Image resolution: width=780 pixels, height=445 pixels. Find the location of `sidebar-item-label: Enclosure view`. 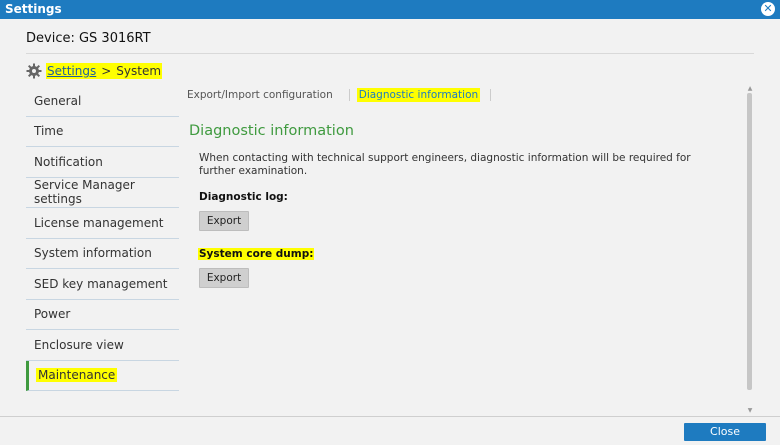

sidebar-item-label: Enclosure view is located at coordinates (79, 344).